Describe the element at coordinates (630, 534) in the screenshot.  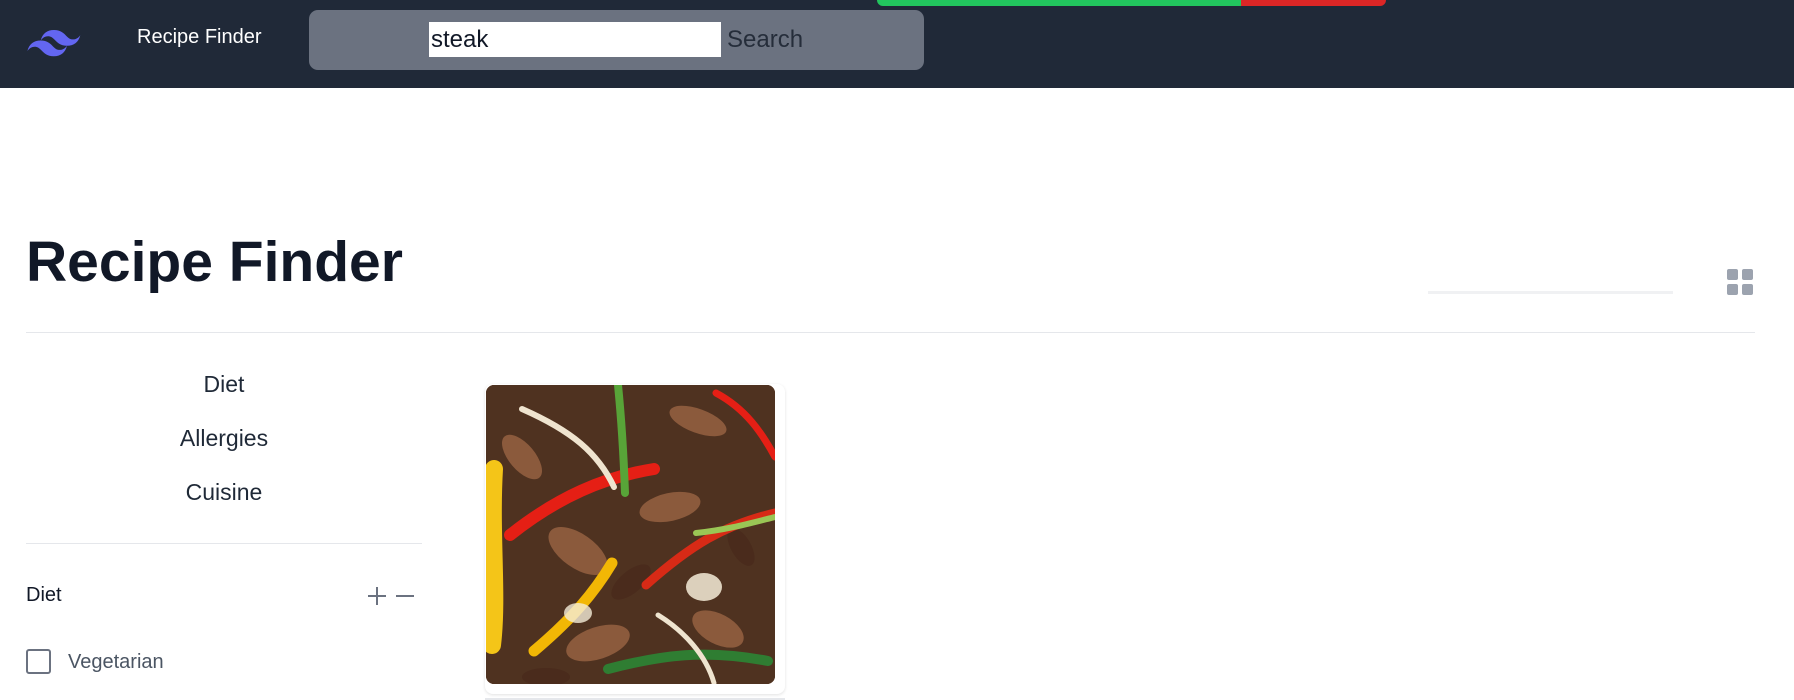
I see `recipe-image` at that location.